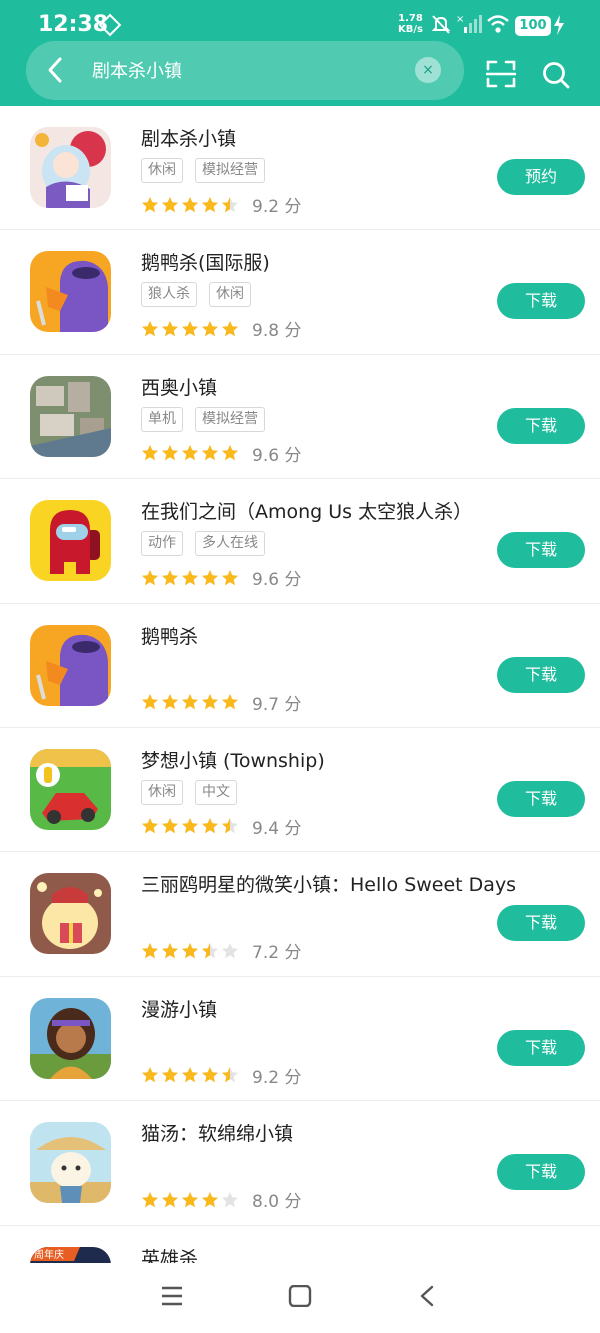  I want to click on list-item: 周年庆 英雄杀, so click(300, 1244).